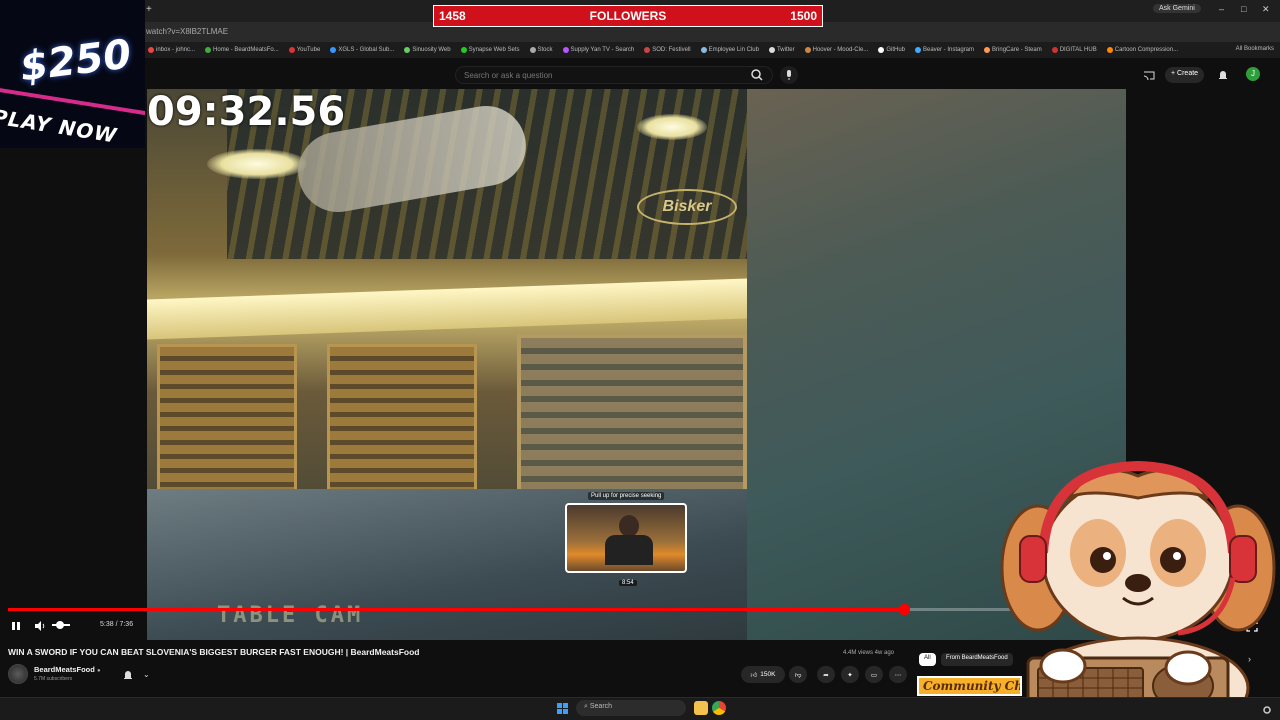 The width and height of the screenshot is (1280, 720). What do you see at coordinates (18, 674) in the screenshot?
I see `channel-avatar` at bounding box center [18, 674].